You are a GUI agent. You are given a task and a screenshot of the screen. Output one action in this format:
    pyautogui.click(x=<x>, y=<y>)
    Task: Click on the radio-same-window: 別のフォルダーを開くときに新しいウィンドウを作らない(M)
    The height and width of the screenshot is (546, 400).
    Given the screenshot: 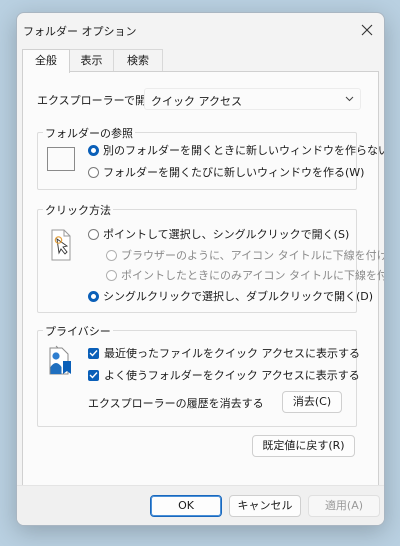 What is the action you would take?
    pyautogui.click(x=236, y=150)
    